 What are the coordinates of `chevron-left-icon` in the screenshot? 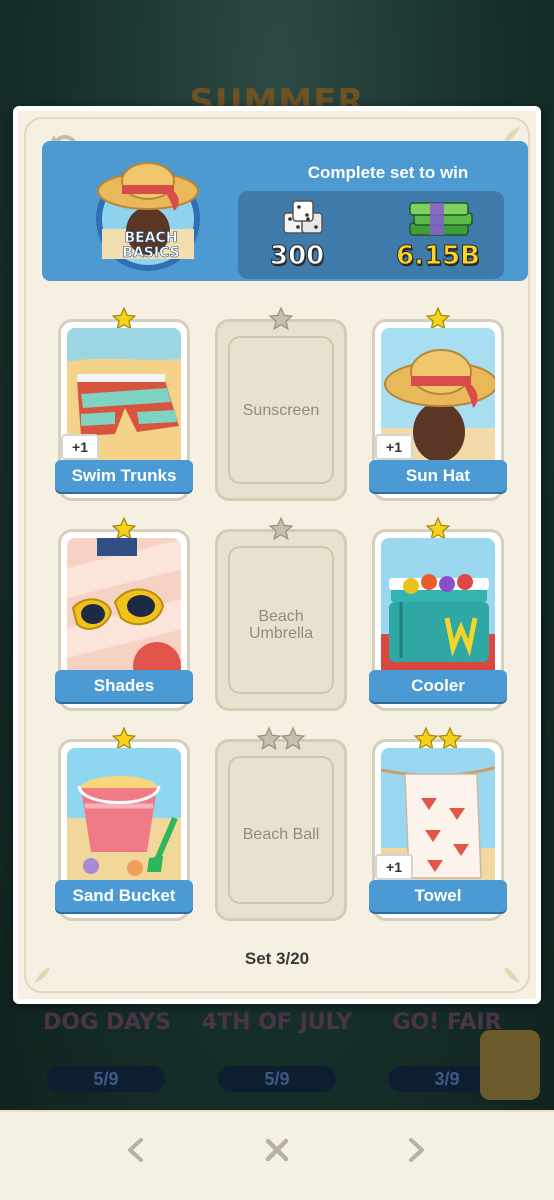 It's located at (135, 1150).